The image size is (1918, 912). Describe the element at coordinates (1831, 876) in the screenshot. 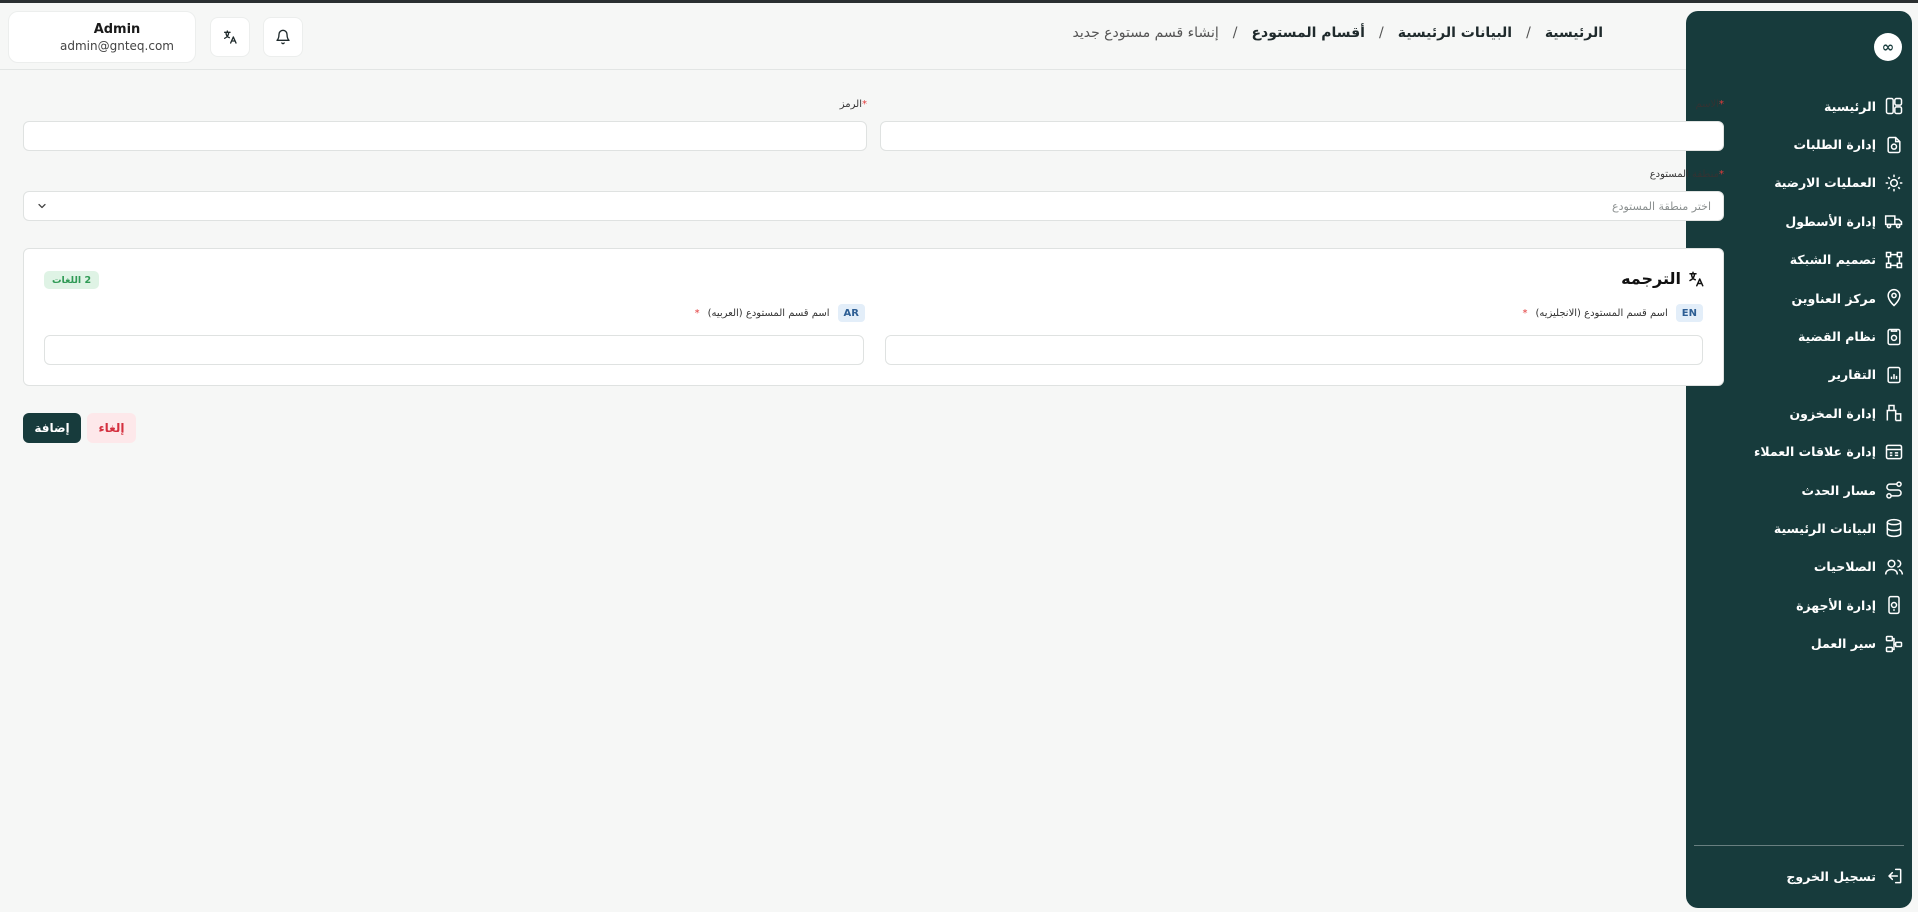

I see `logout-label: تسجيل الخروج` at that location.